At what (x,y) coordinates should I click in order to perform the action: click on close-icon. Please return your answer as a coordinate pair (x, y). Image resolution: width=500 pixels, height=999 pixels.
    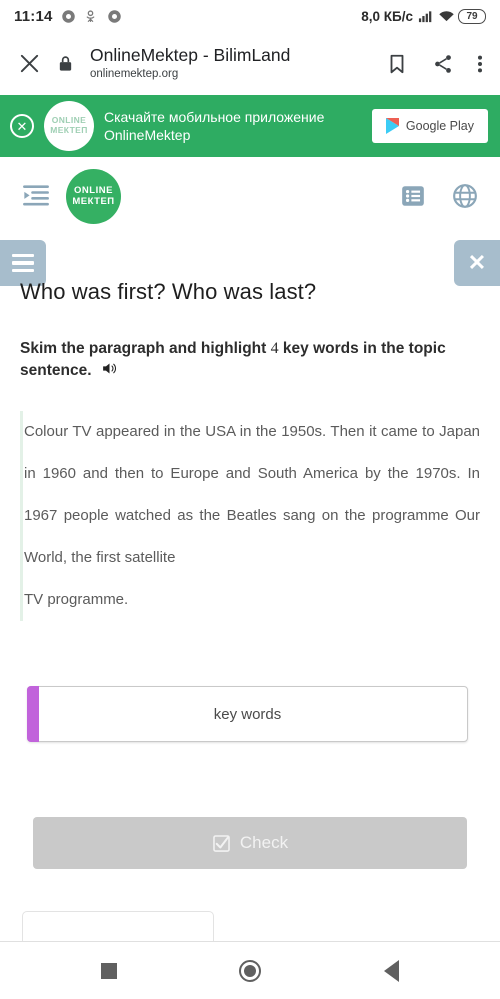
    Looking at the image, I should click on (29, 64).